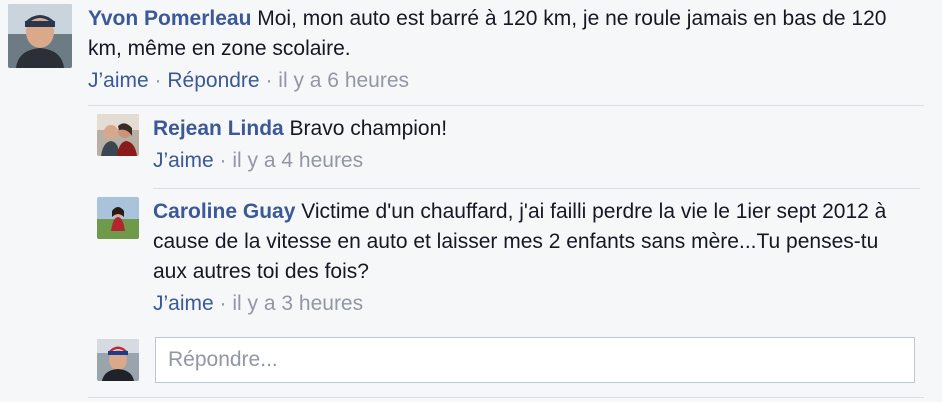  I want to click on timestamp: il y a 6 heures, so click(343, 80).